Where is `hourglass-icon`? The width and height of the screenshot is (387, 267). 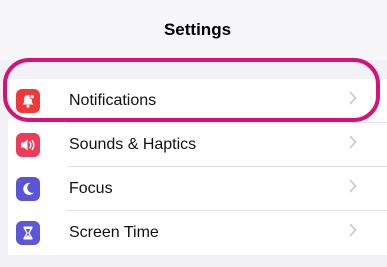
hourglass-icon is located at coordinates (28, 233).